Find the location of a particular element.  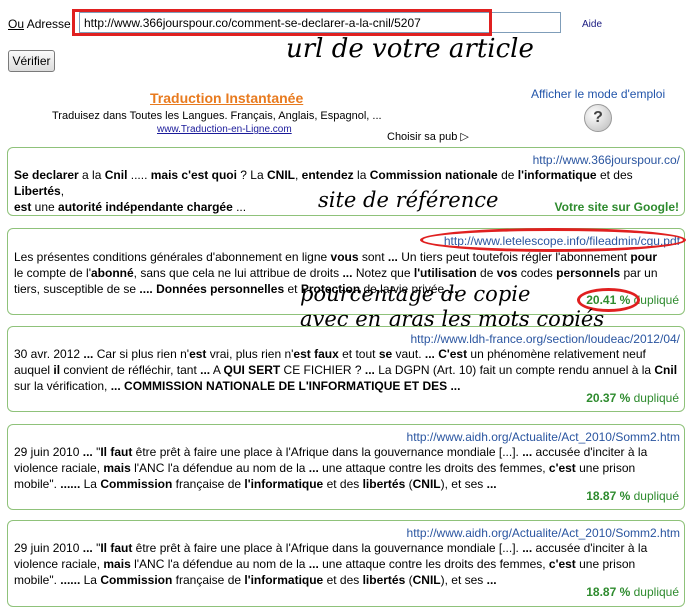

aide-link: Aide is located at coordinates (592, 24).